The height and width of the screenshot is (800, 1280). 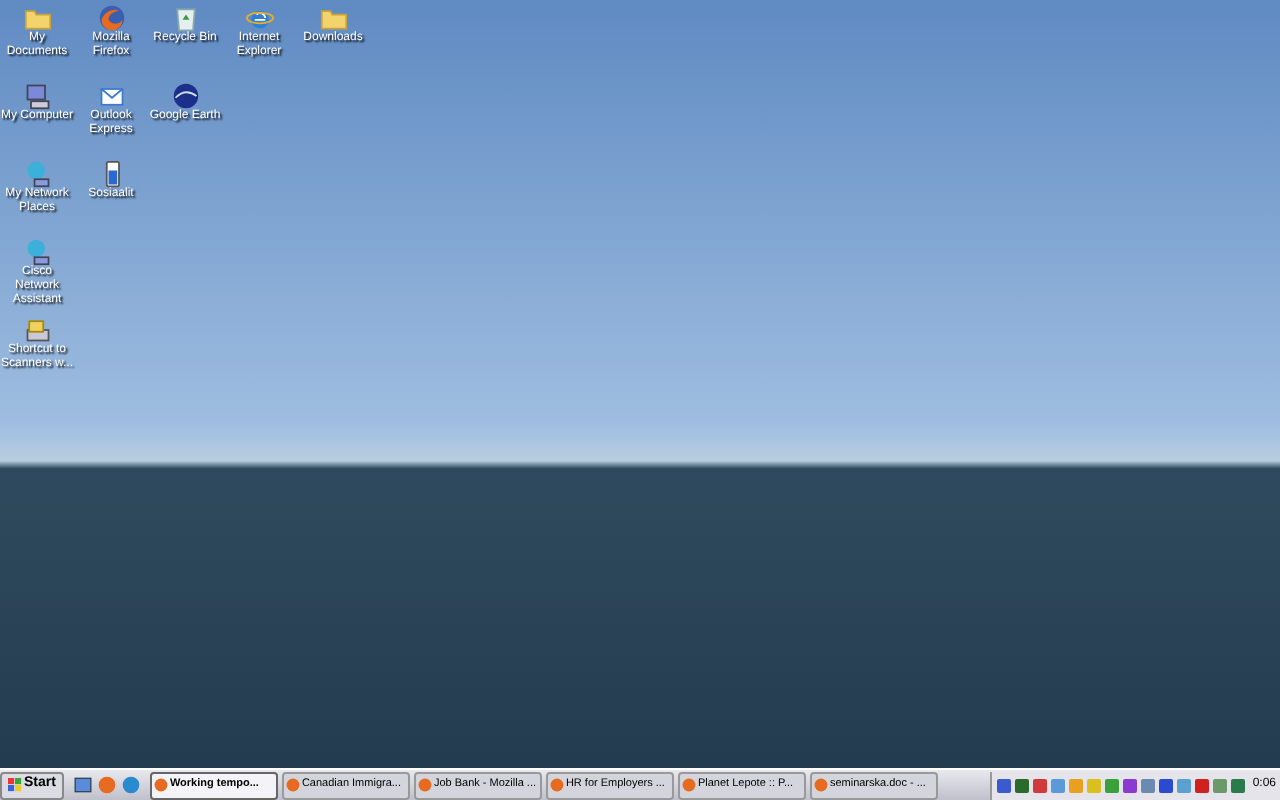 I want to click on scanner-icon, so click(x=37, y=330).